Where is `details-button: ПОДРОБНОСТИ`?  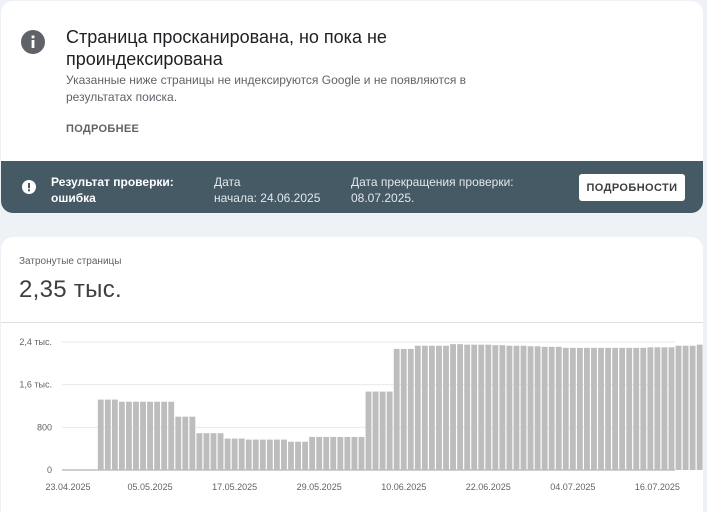
details-button: ПОДРОБНОСТИ is located at coordinates (632, 187).